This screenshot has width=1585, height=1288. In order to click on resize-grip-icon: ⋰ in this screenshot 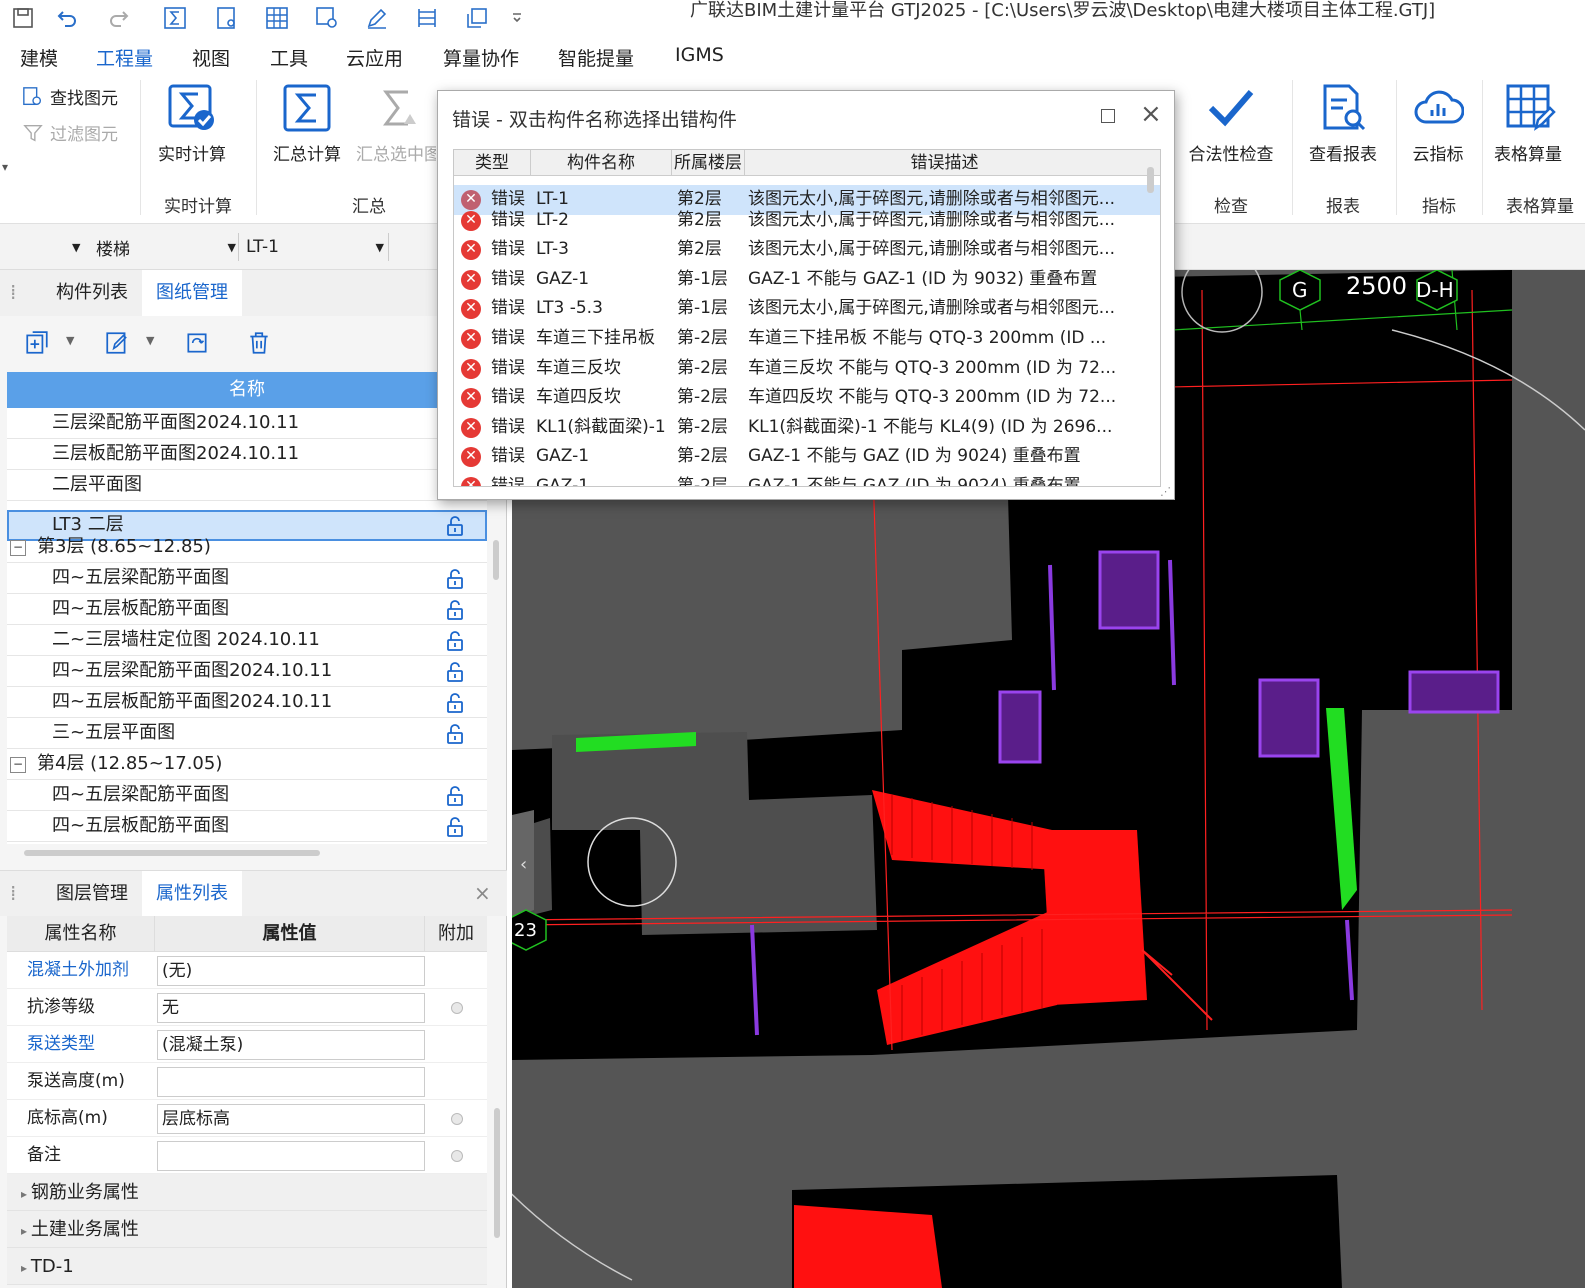, I will do `click(1165, 491)`.